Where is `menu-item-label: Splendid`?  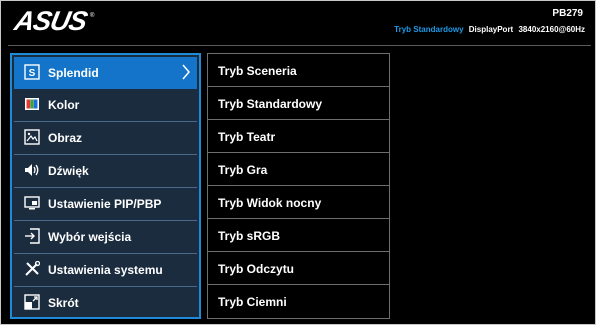
menu-item-label: Splendid is located at coordinates (73, 73).